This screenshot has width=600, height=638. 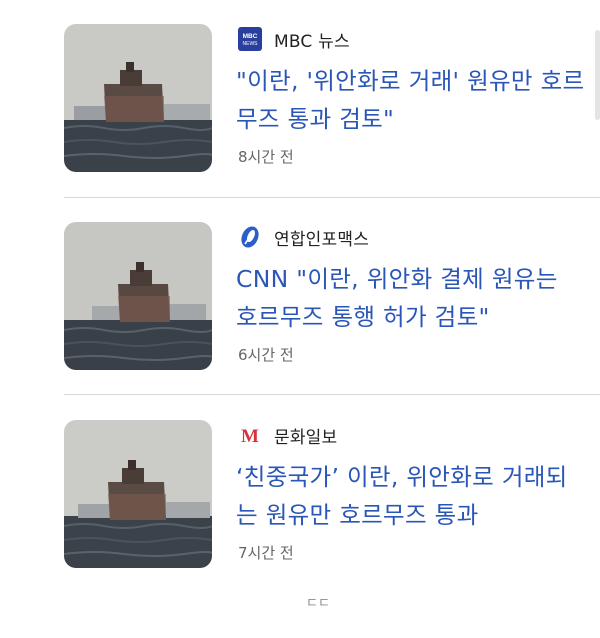 What do you see at coordinates (305, 435) in the screenshot?
I see `source-name: 문화일보` at bounding box center [305, 435].